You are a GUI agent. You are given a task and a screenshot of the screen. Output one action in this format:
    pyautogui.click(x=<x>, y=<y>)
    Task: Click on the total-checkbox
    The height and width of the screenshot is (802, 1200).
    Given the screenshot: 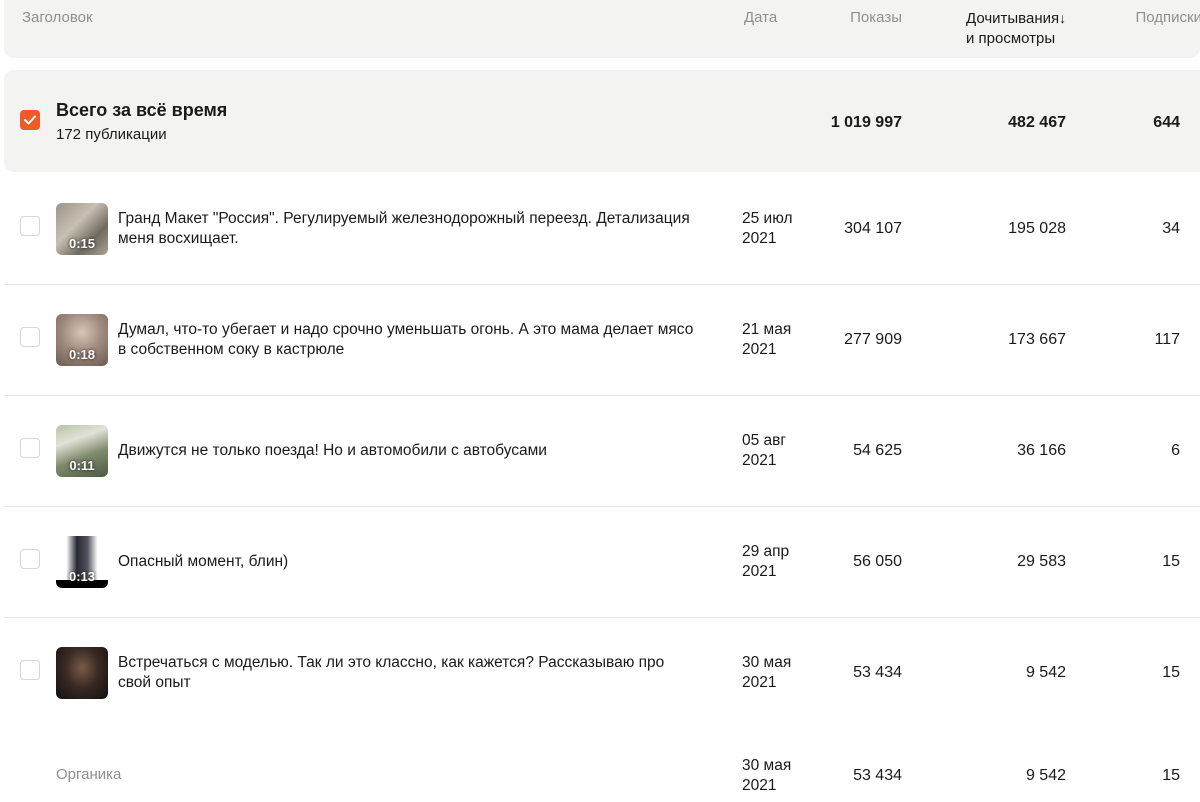 What is the action you would take?
    pyautogui.click(x=30, y=120)
    